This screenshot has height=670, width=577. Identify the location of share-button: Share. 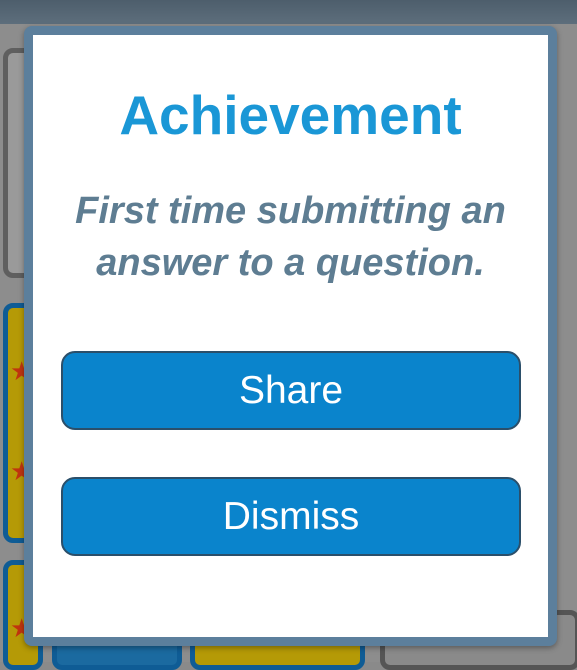
(291, 390).